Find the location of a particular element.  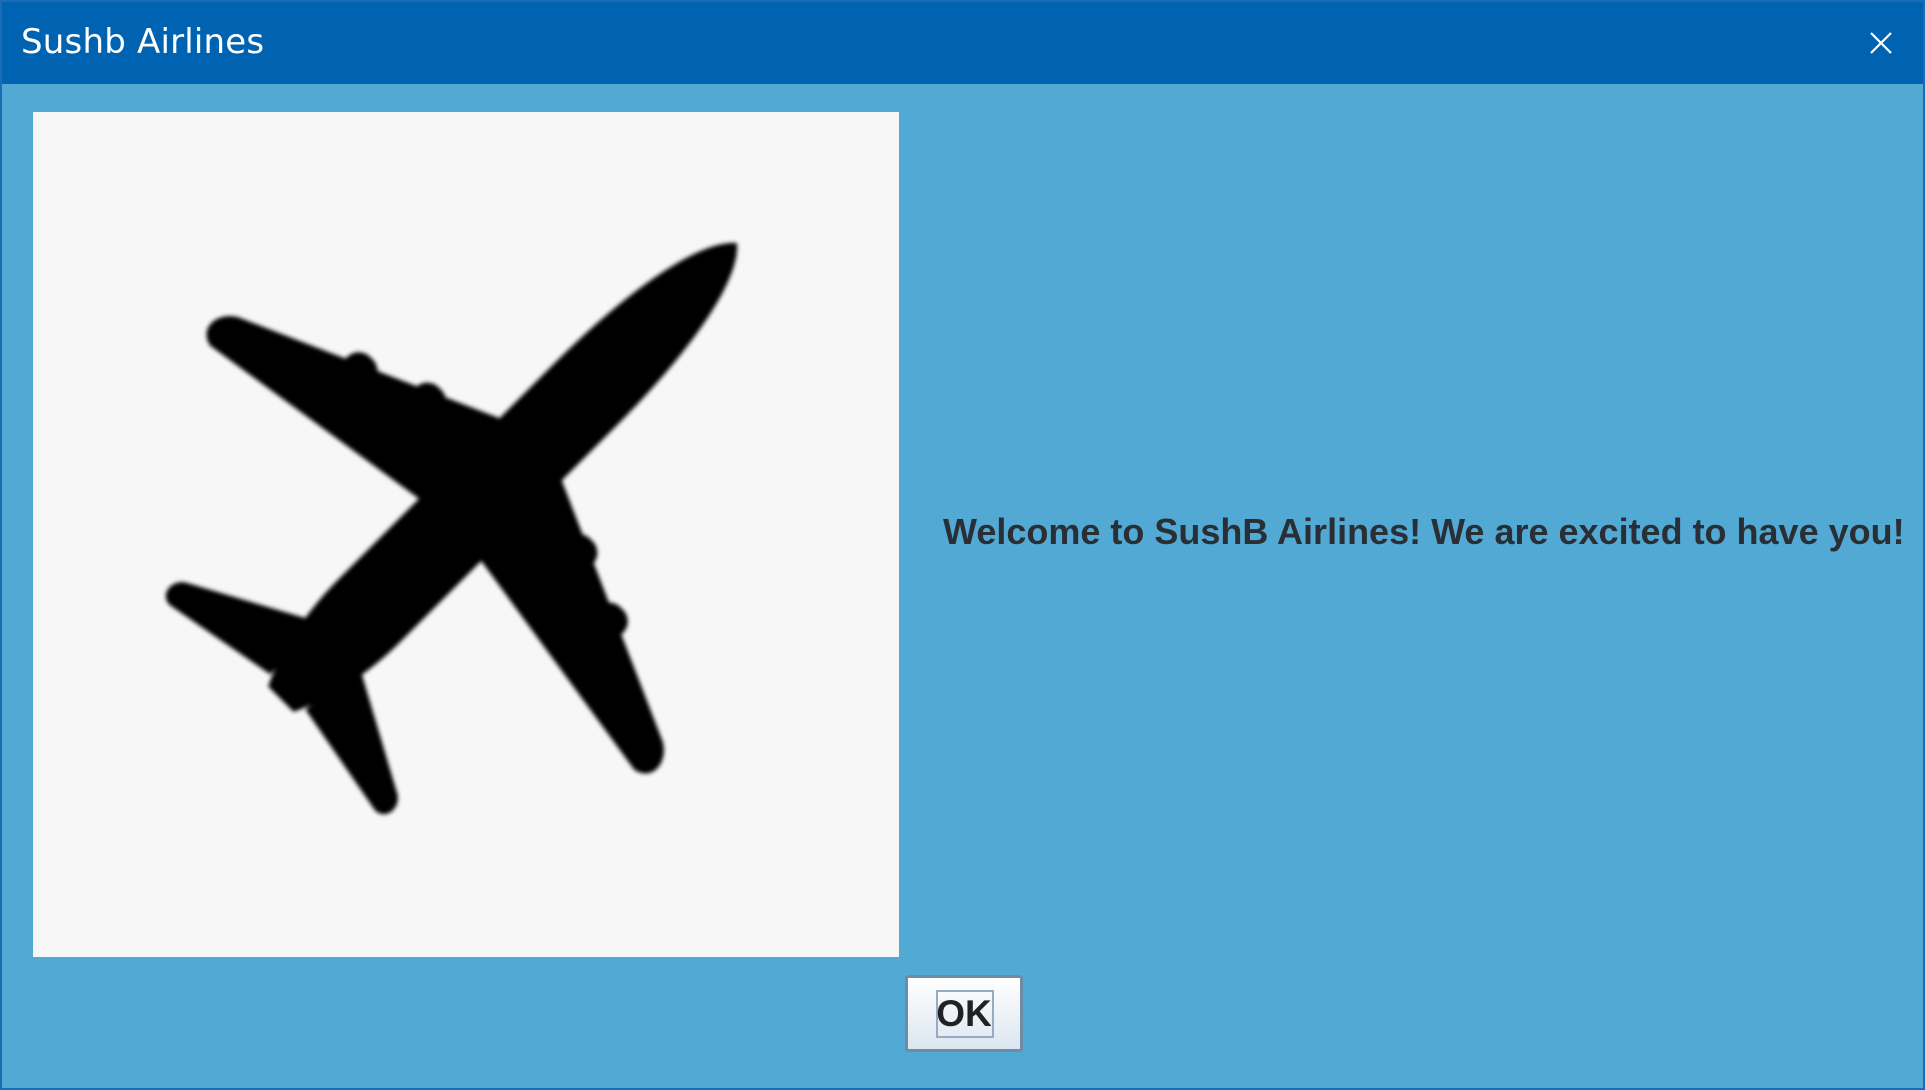

close-button is located at coordinates (1881, 43).